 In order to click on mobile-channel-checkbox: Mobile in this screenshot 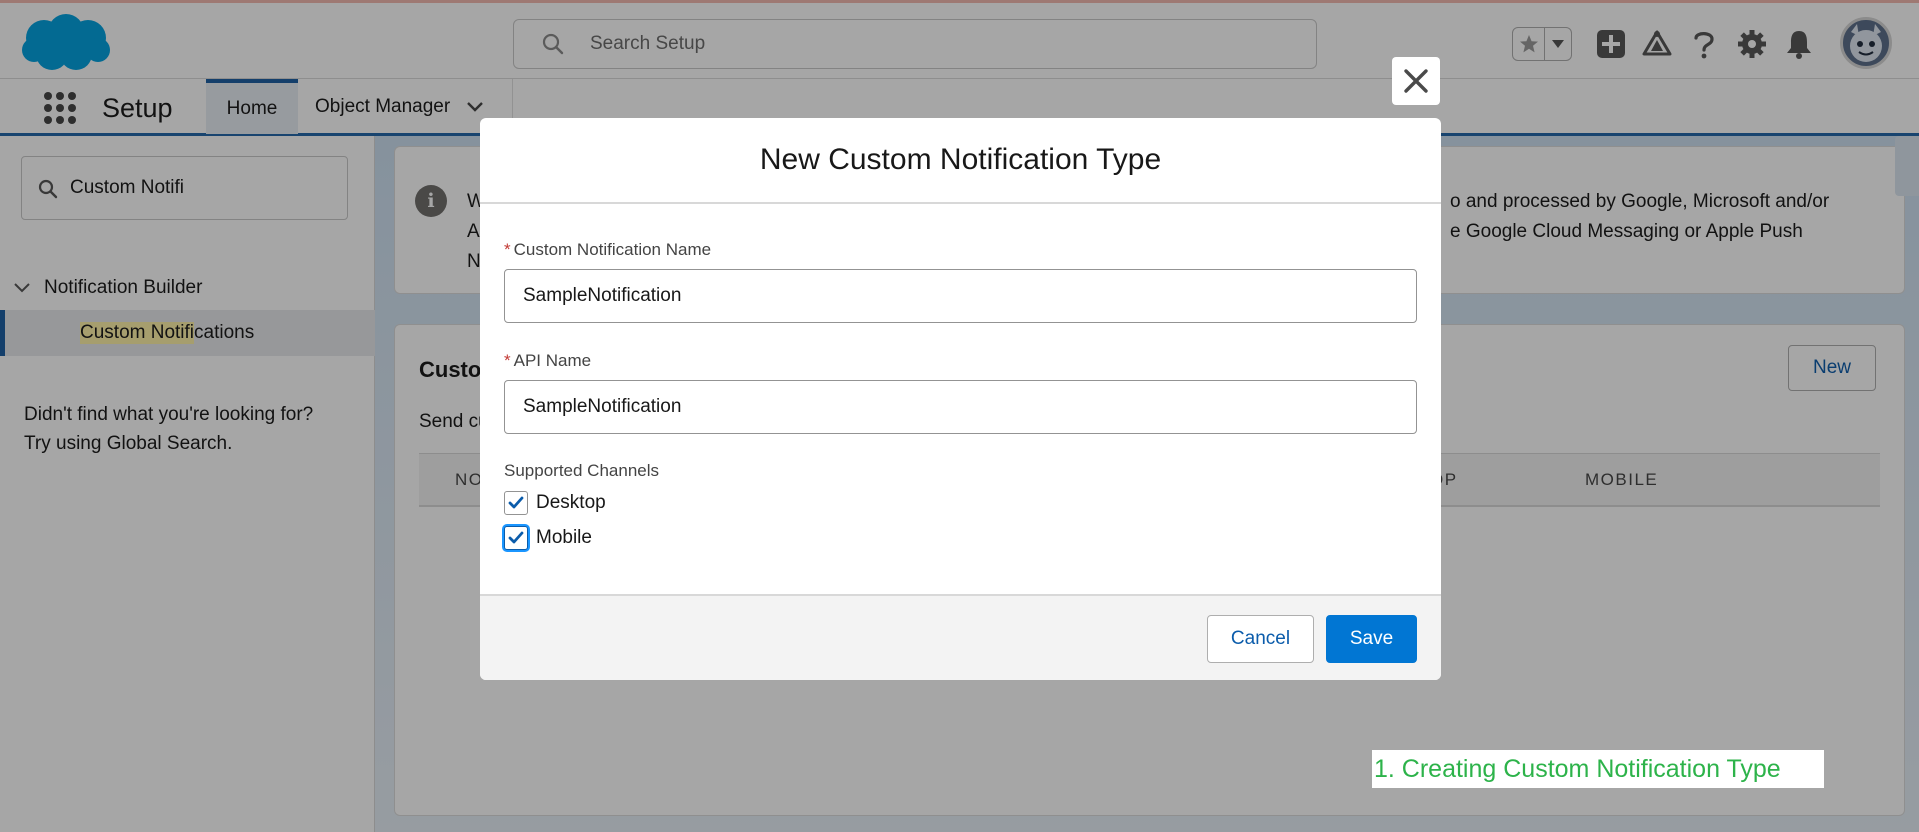, I will do `click(548, 538)`.